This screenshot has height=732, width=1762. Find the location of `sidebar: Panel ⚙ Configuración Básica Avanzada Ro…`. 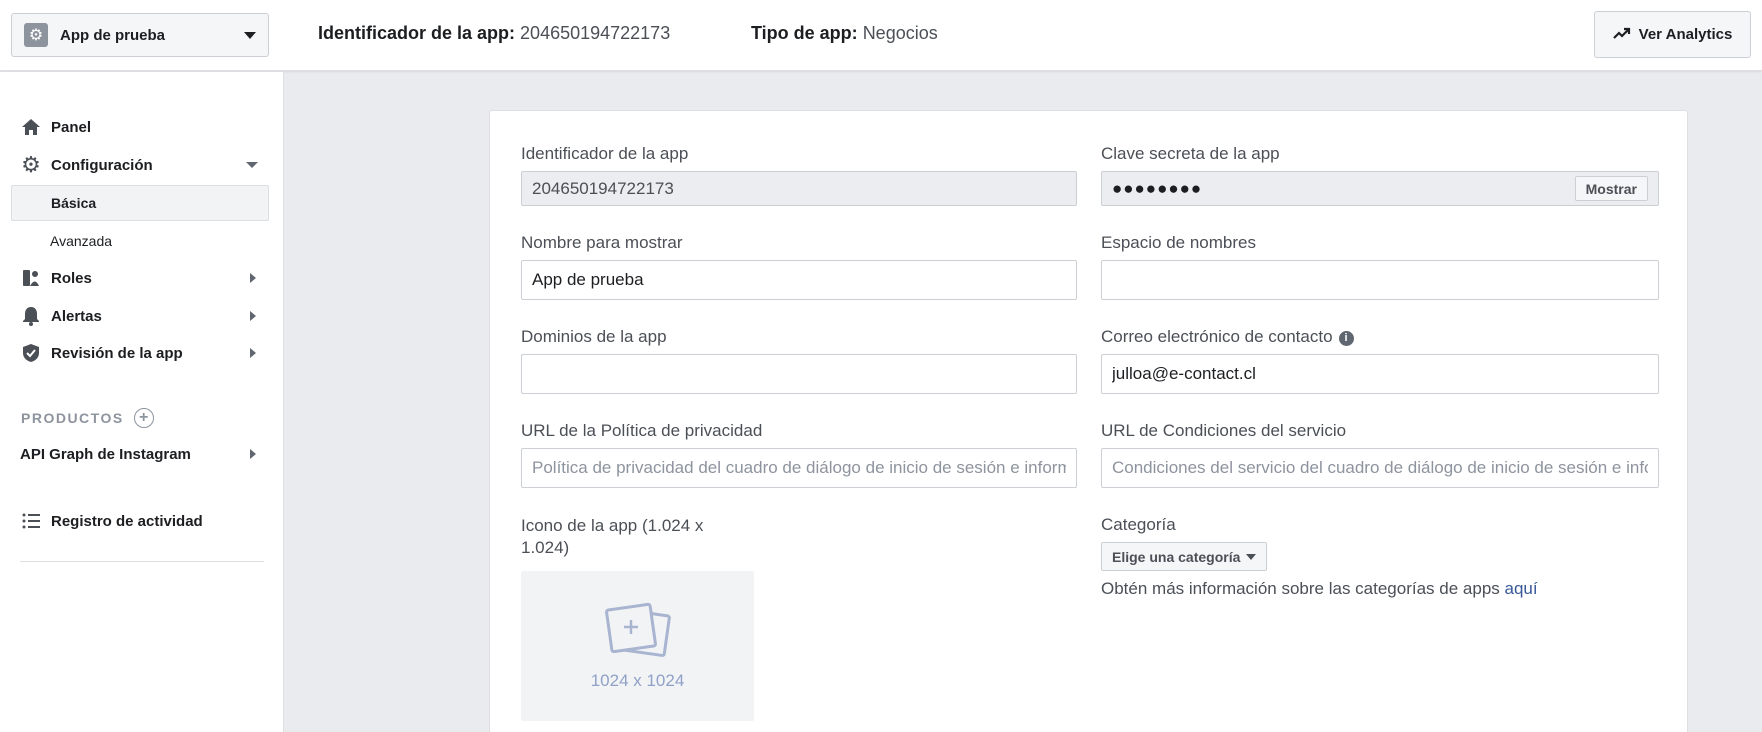

sidebar: Panel ⚙ Configuración Básica Avanzada Ro… is located at coordinates (142, 402).